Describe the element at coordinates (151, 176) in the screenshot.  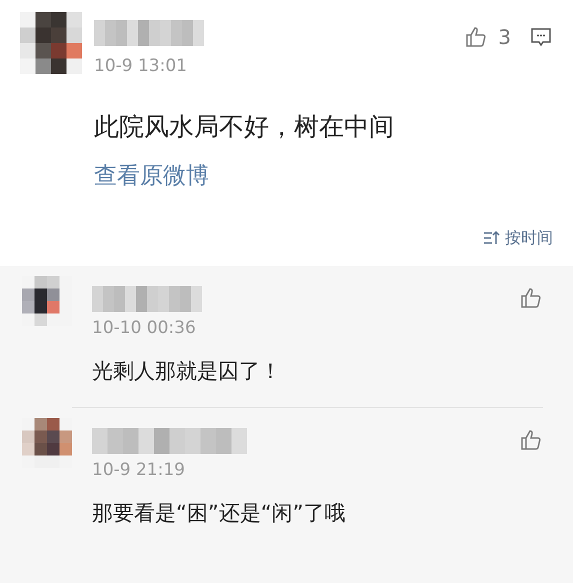
I see `view-original-link: 查看原微博` at that location.